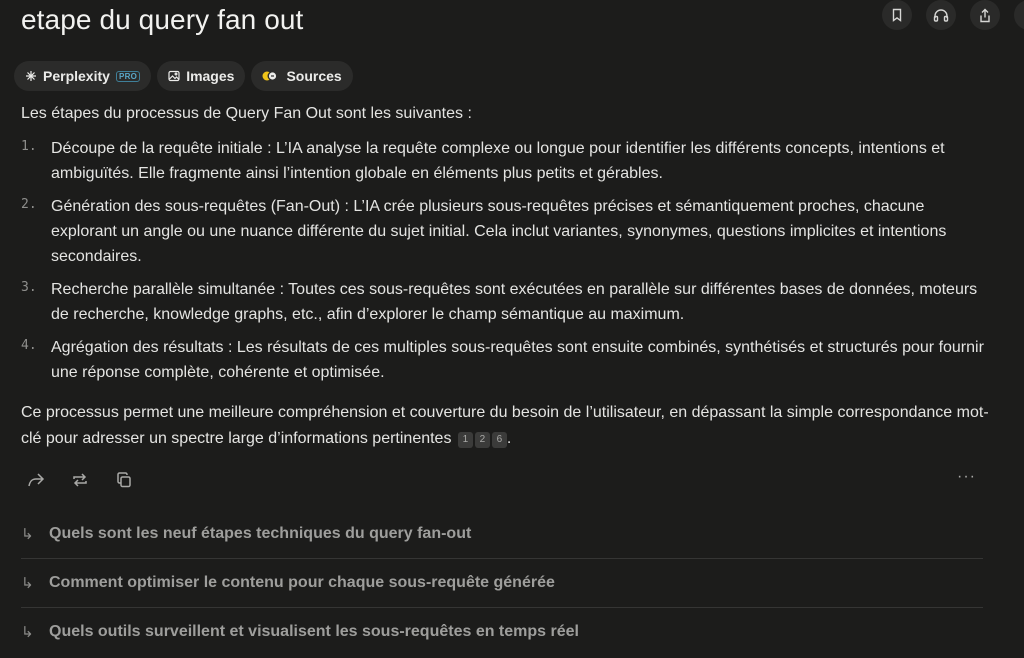  I want to click on sources-favicons-icon, so click(269, 76).